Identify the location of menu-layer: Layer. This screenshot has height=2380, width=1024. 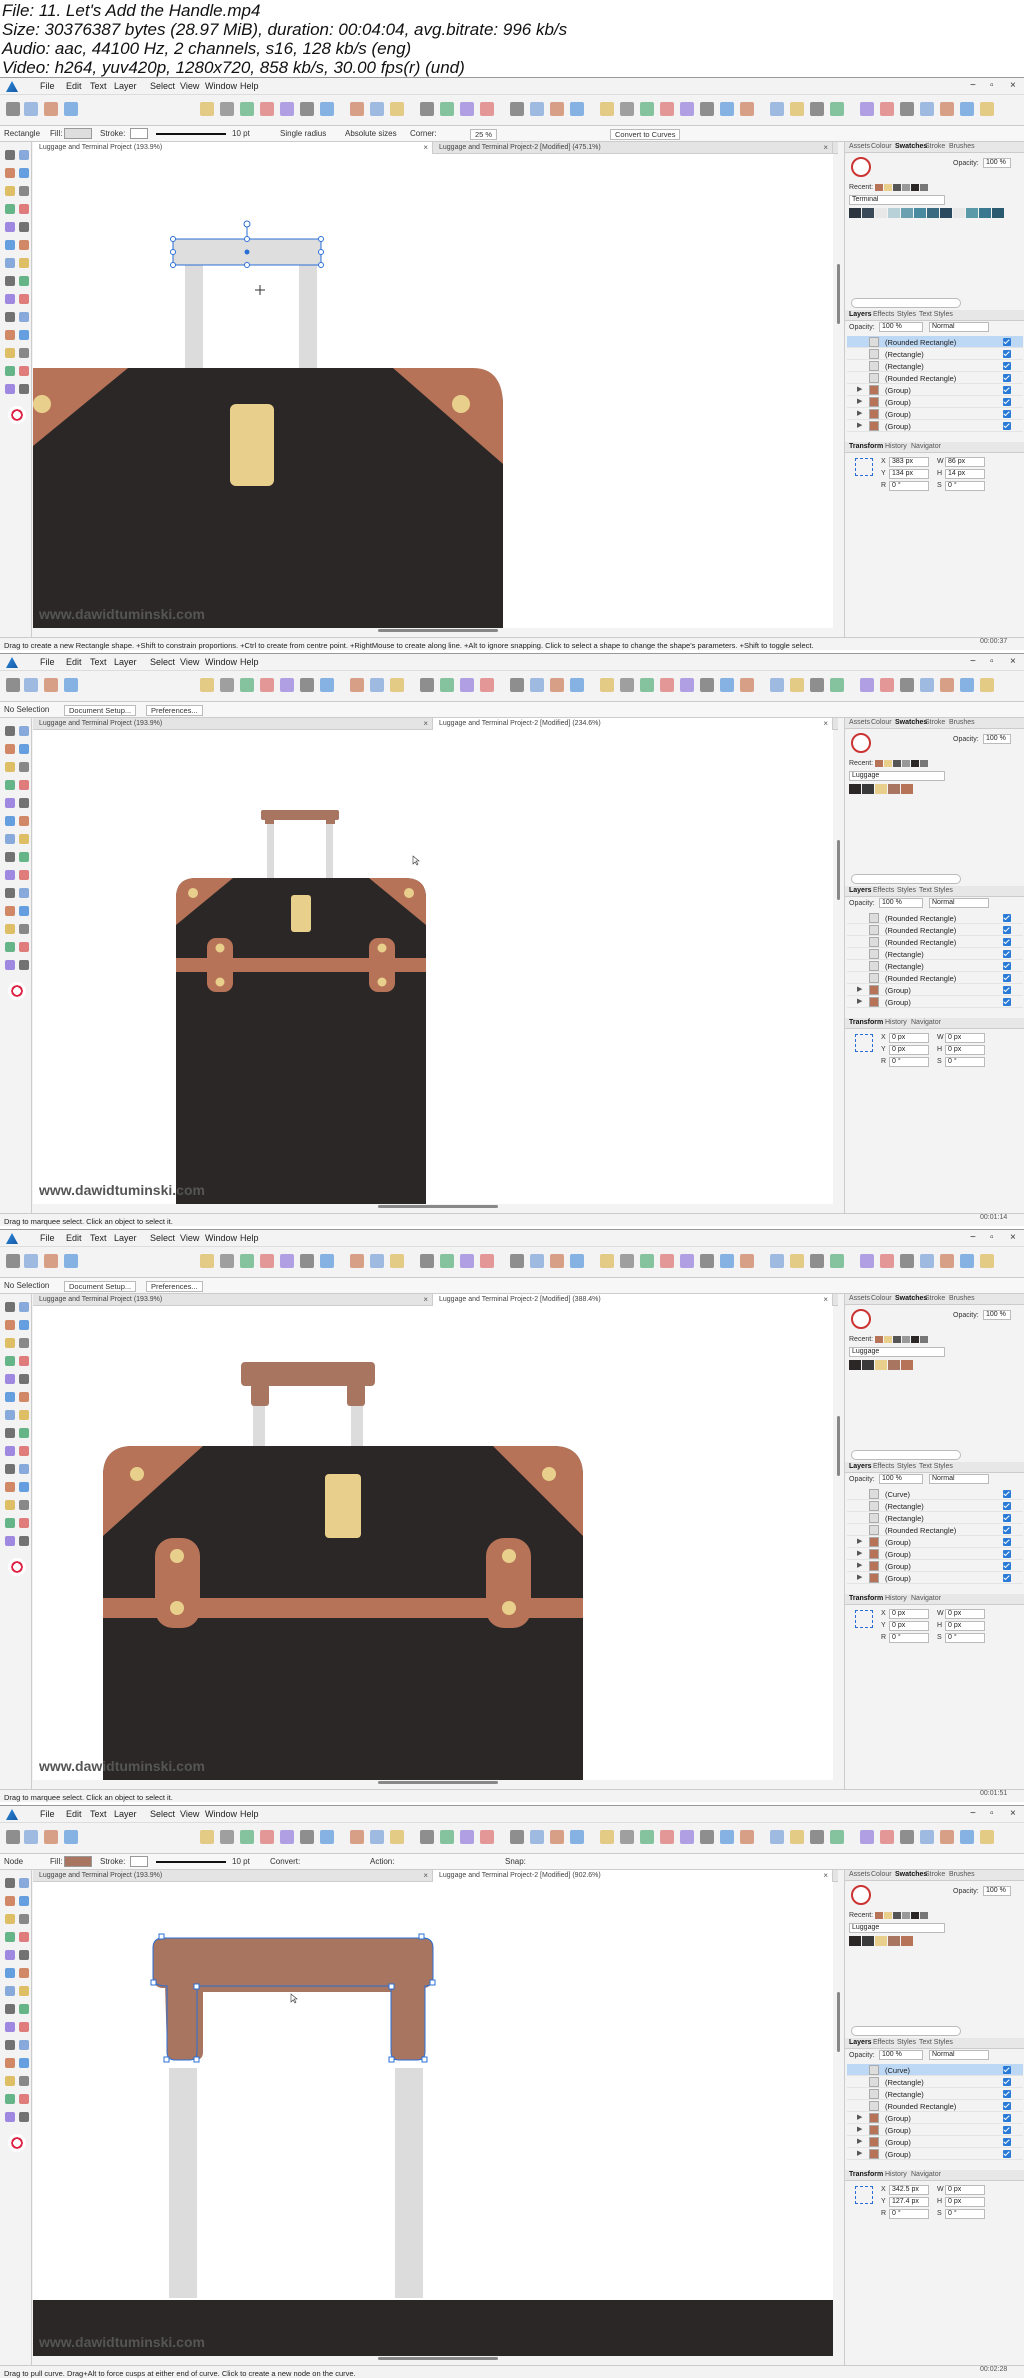
(125, 1814).